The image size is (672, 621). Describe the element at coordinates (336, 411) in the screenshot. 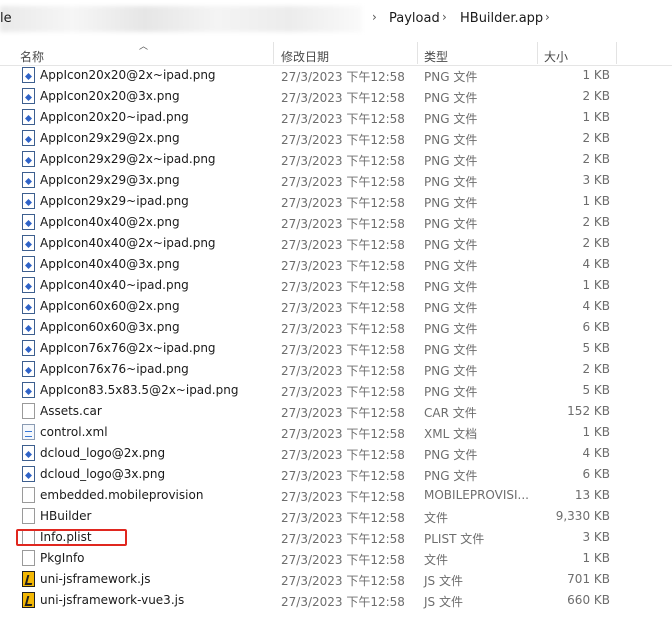

I see `file-row: Assets.car 27/3/2023 下午12:58 CAR 文件 152 KB` at that location.